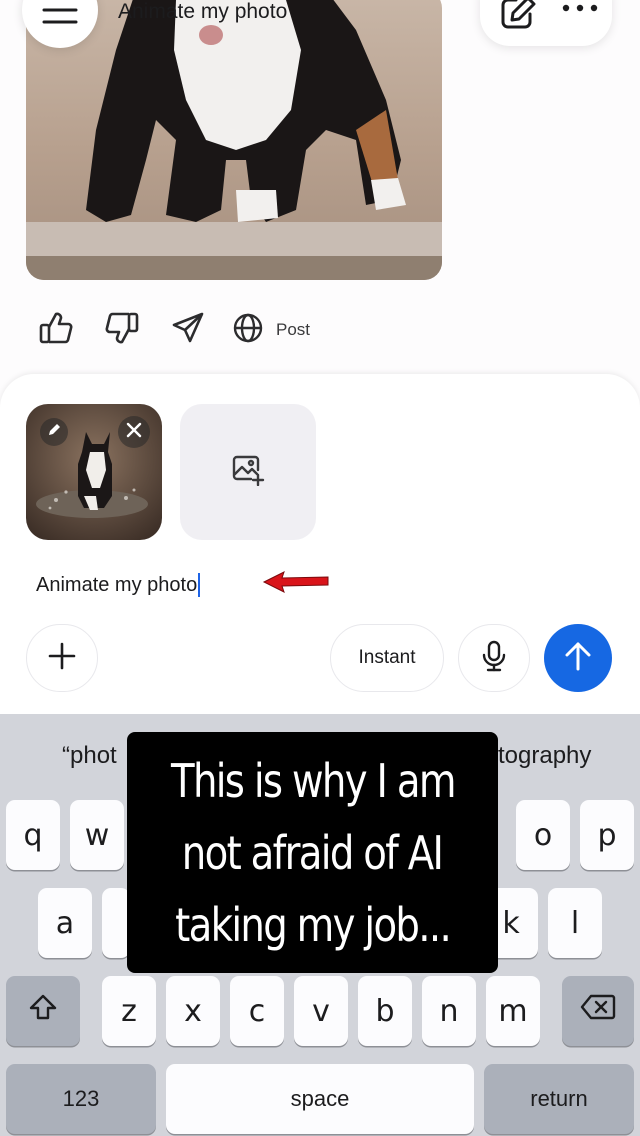 The height and width of the screenshot is (1136, 640). What do you see at coordinates (271, 330) in the screenshot?
I see `post-button: Post` at bounding box center [271, 330].